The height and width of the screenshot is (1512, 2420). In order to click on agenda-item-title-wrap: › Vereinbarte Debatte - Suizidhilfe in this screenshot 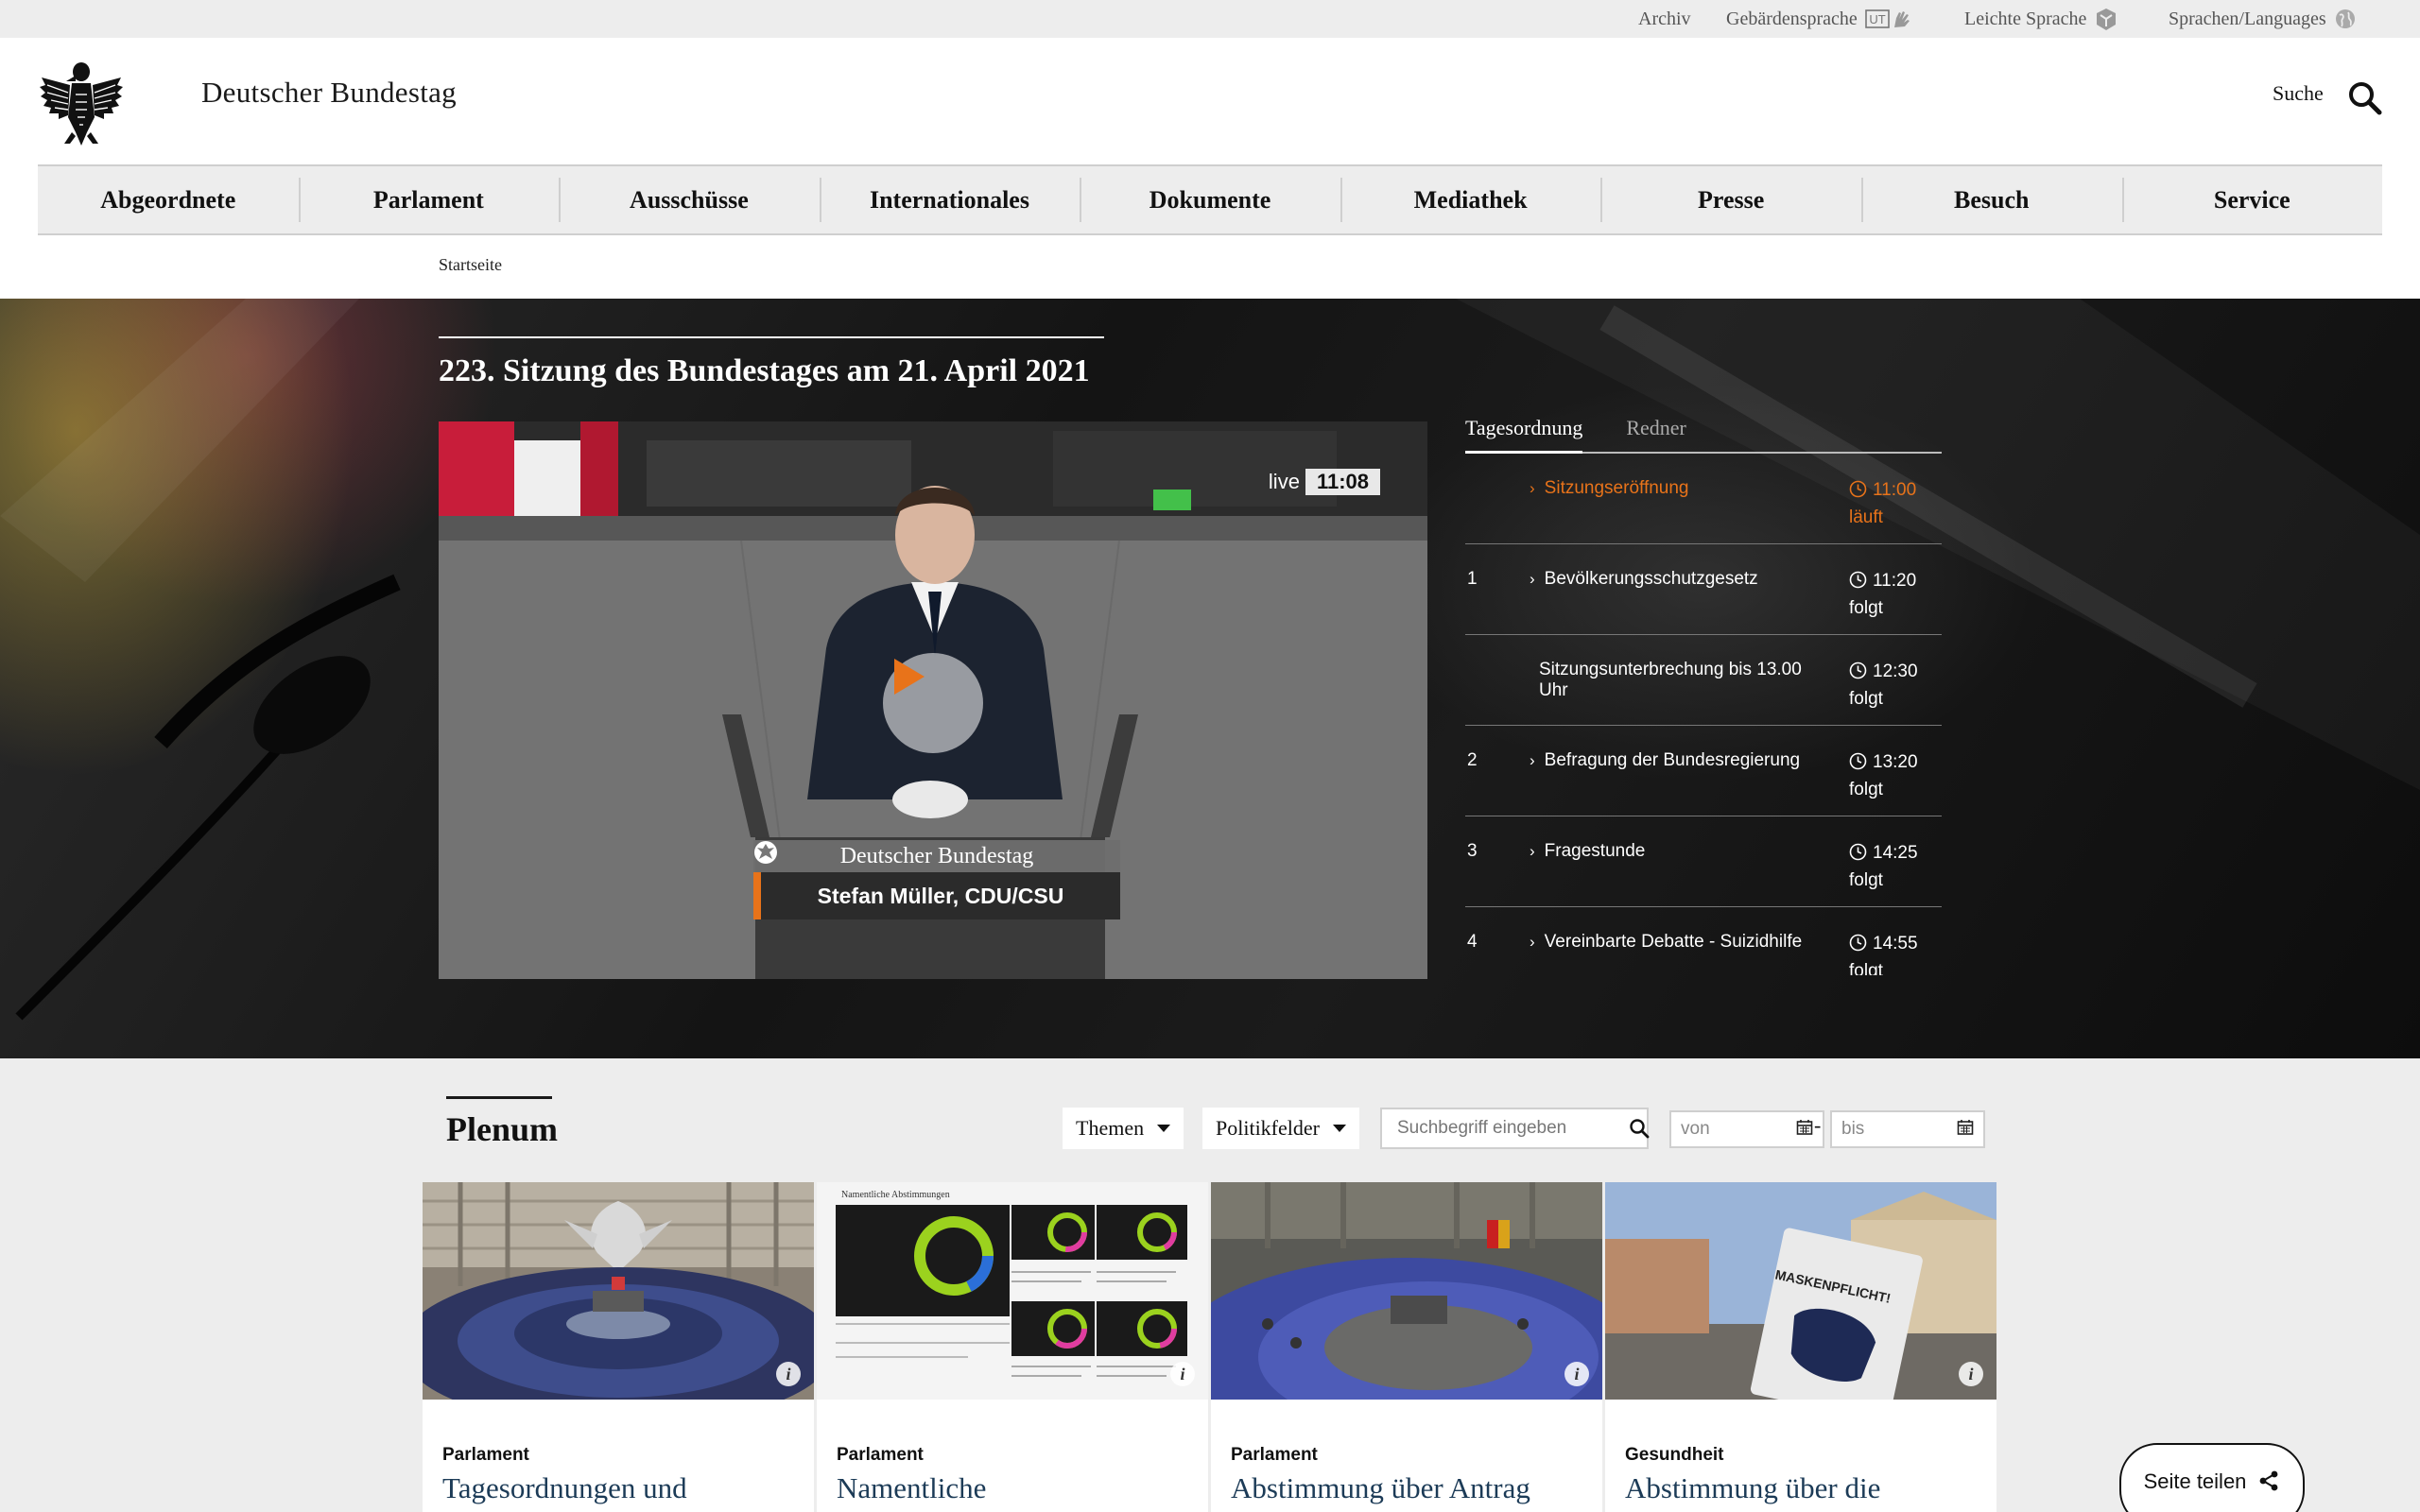, I will do `click(1681, 942)`.